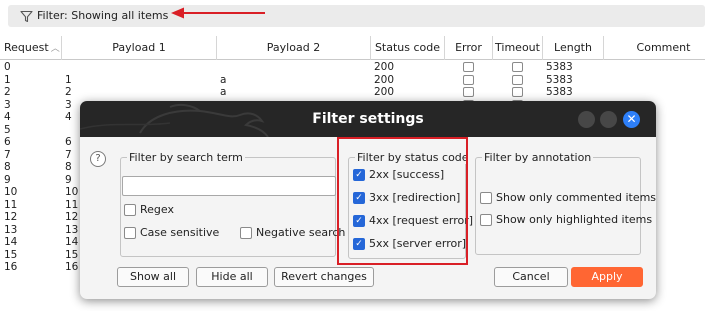 The height and width of the screenshot is (311, 705). What do you see at coordinates (301, 232) in the screenshot?
I see `negative-search-label: Negative search` at bounding box center [301, 232].